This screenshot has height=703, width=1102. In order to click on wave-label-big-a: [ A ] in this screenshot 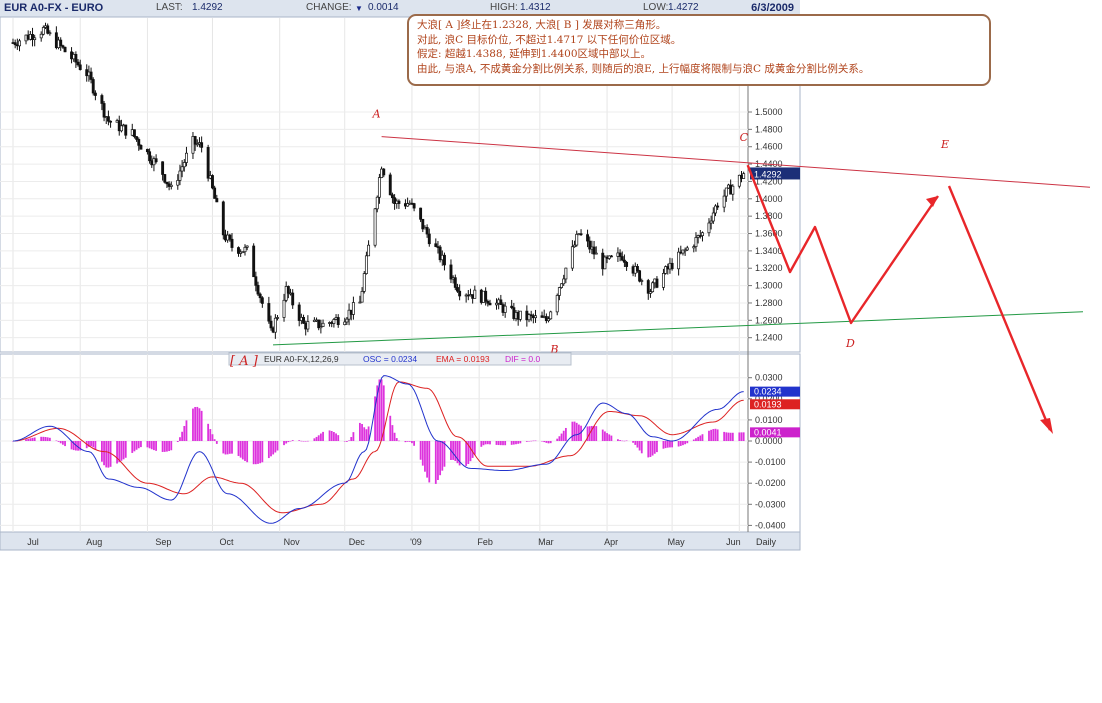, I will do `click(244, 361)`.